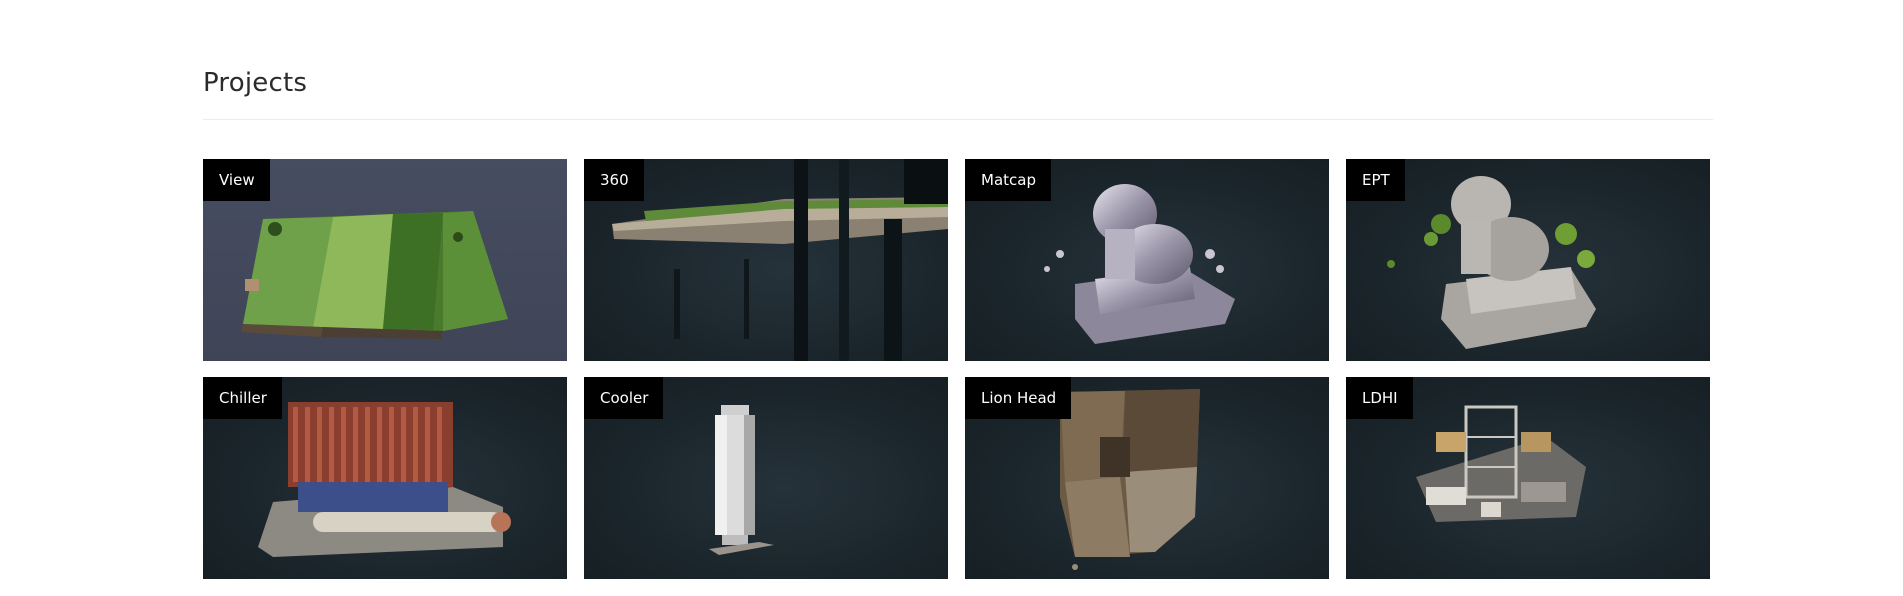 Image resolution: width=1903 pixels, height=596 pixels. Describe the element at coordinates (1528, 478) in the screenshot. I see `project-card-ldhi: LDHI` at that location.